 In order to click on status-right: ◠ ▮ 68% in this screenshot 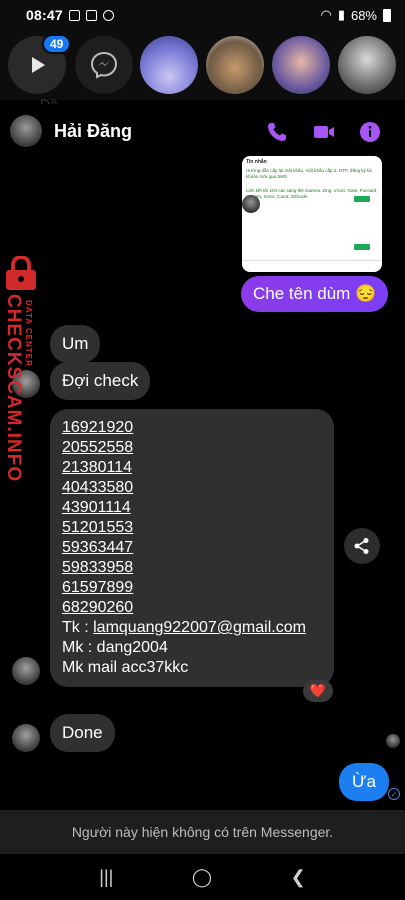, I will do `click(355, 15)`.